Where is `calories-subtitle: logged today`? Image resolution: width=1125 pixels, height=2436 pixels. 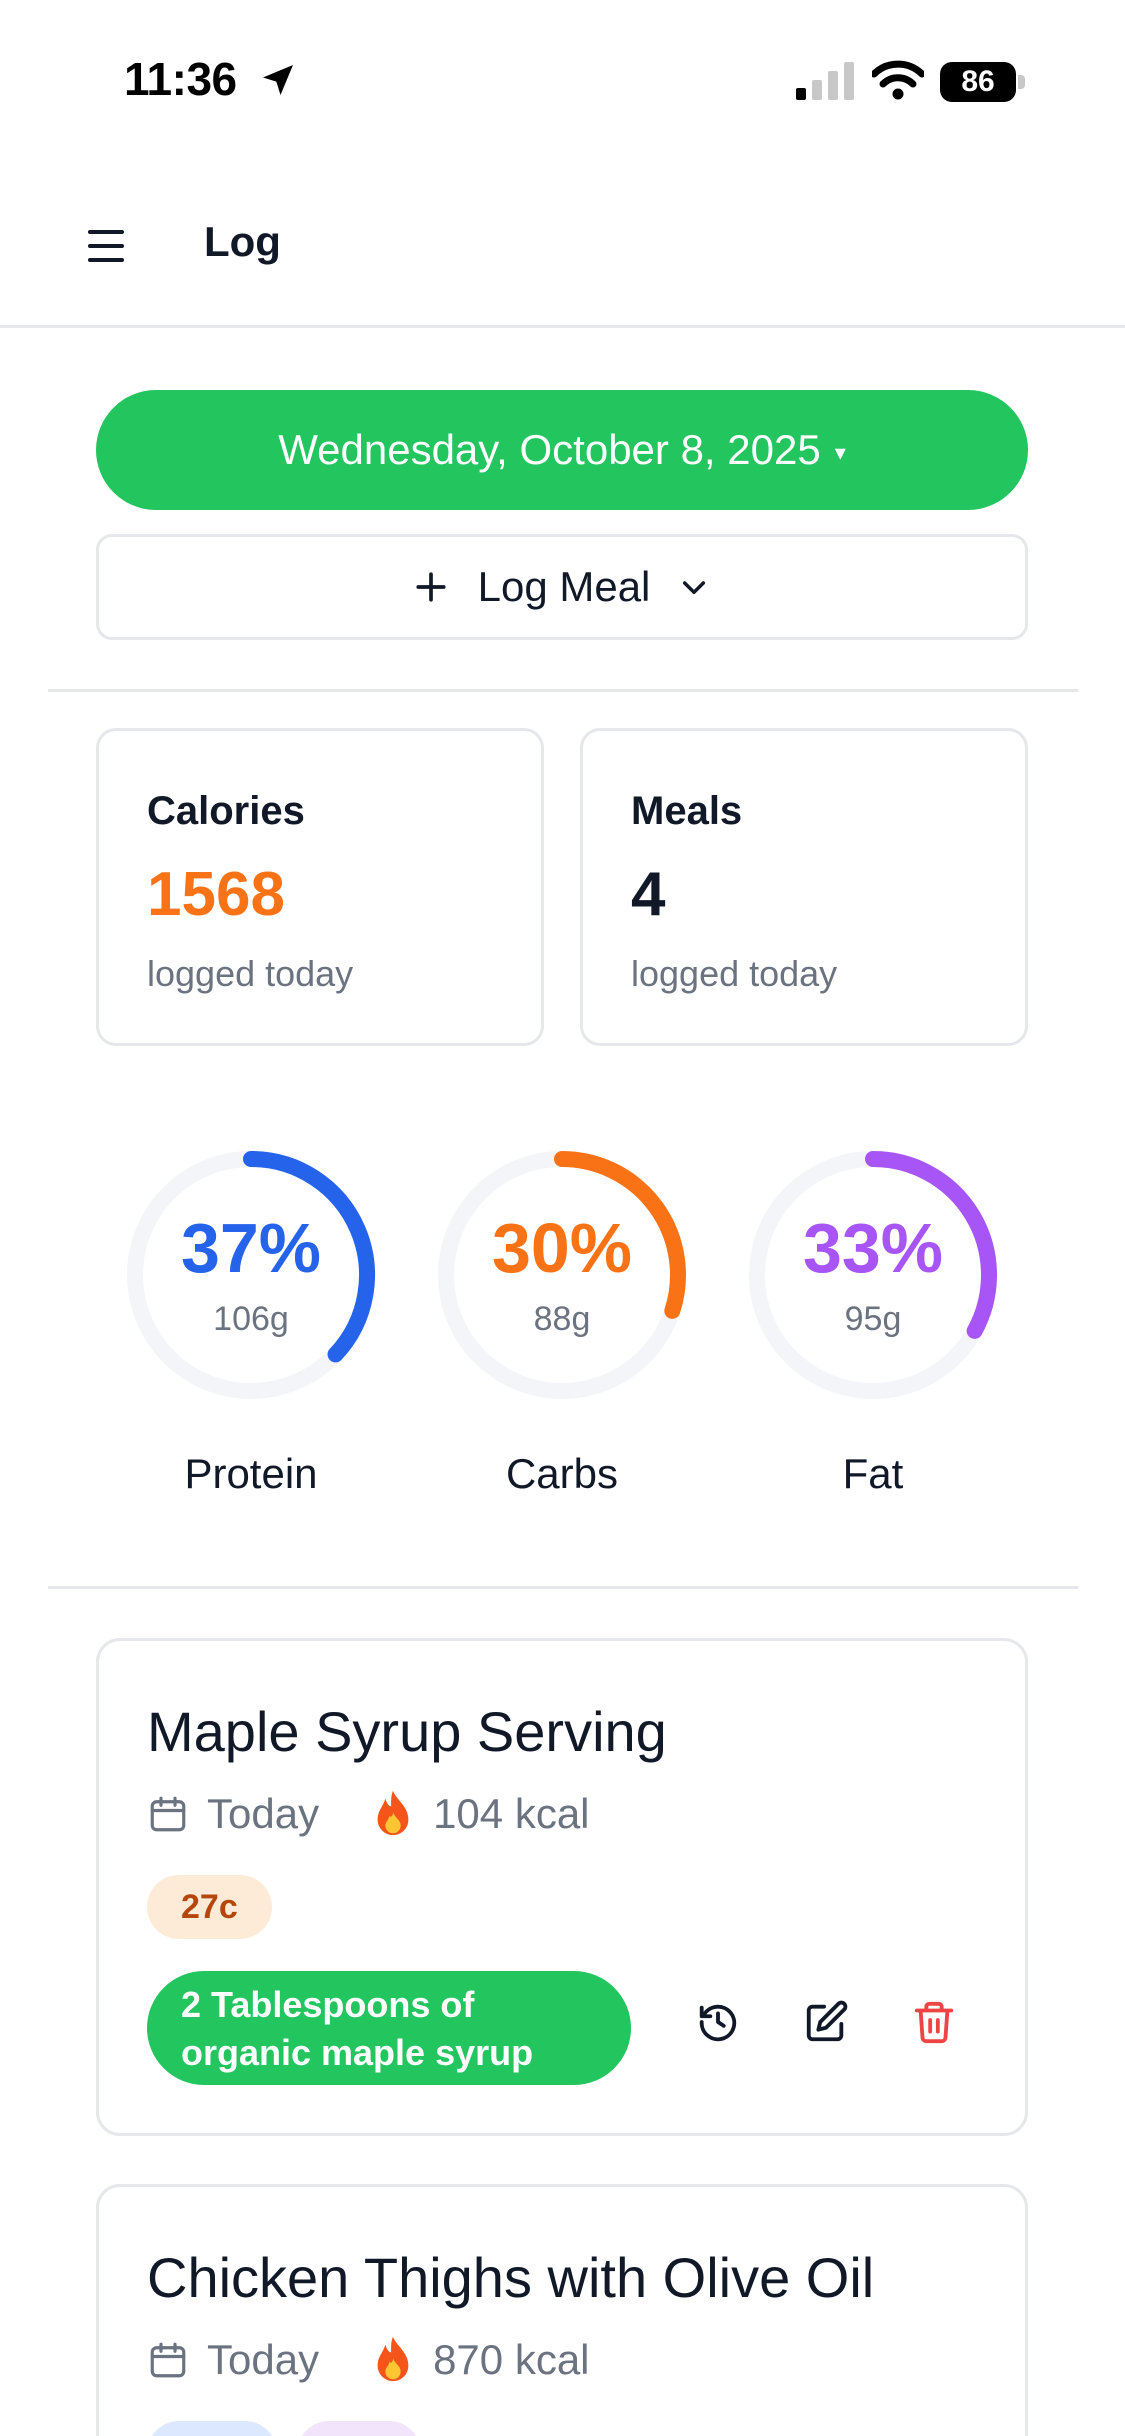 calories-subtitle: logged today is located at coordinates (250, 973).